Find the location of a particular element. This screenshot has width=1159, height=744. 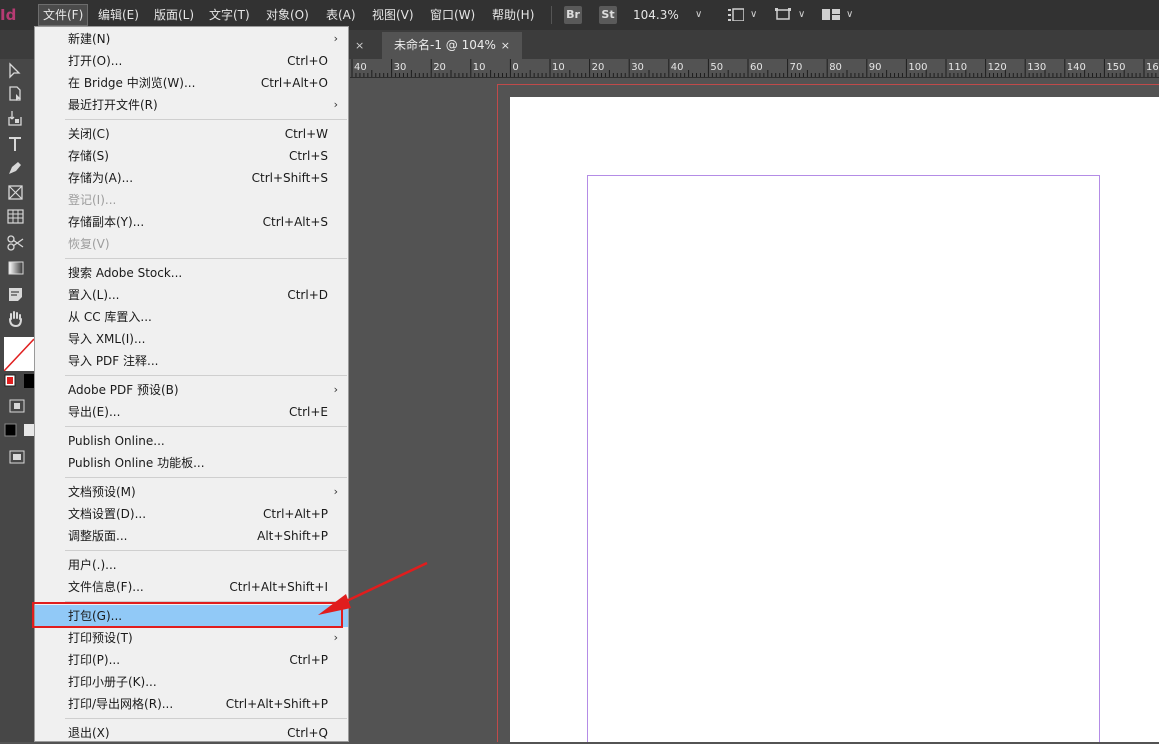

document-tab: 未命名-1 @ 104% × is located at coordinates (452, 45).